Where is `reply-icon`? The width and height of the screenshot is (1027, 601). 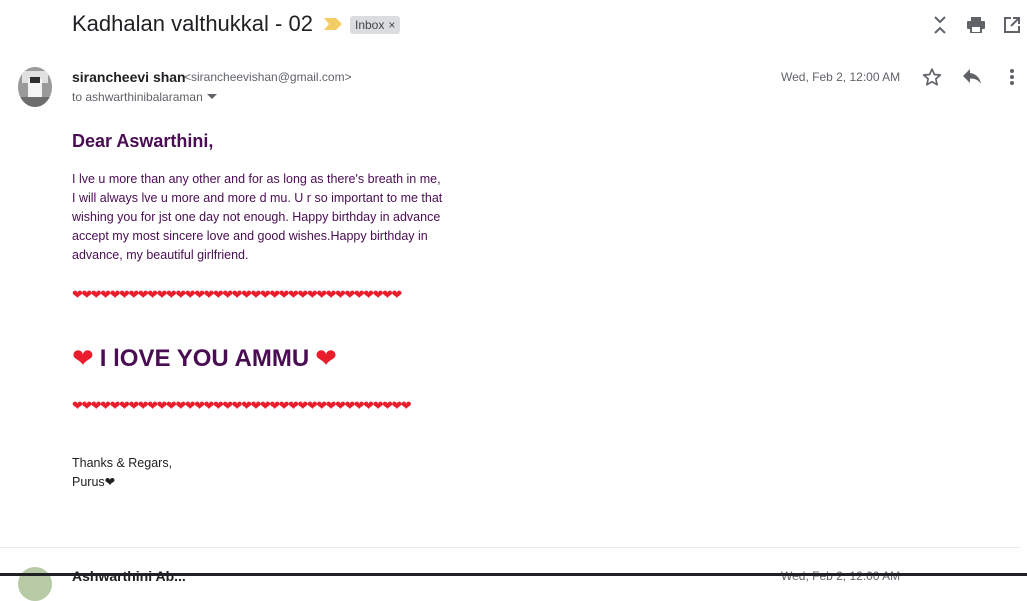 reply-icon is located at coordinates (972, 77).